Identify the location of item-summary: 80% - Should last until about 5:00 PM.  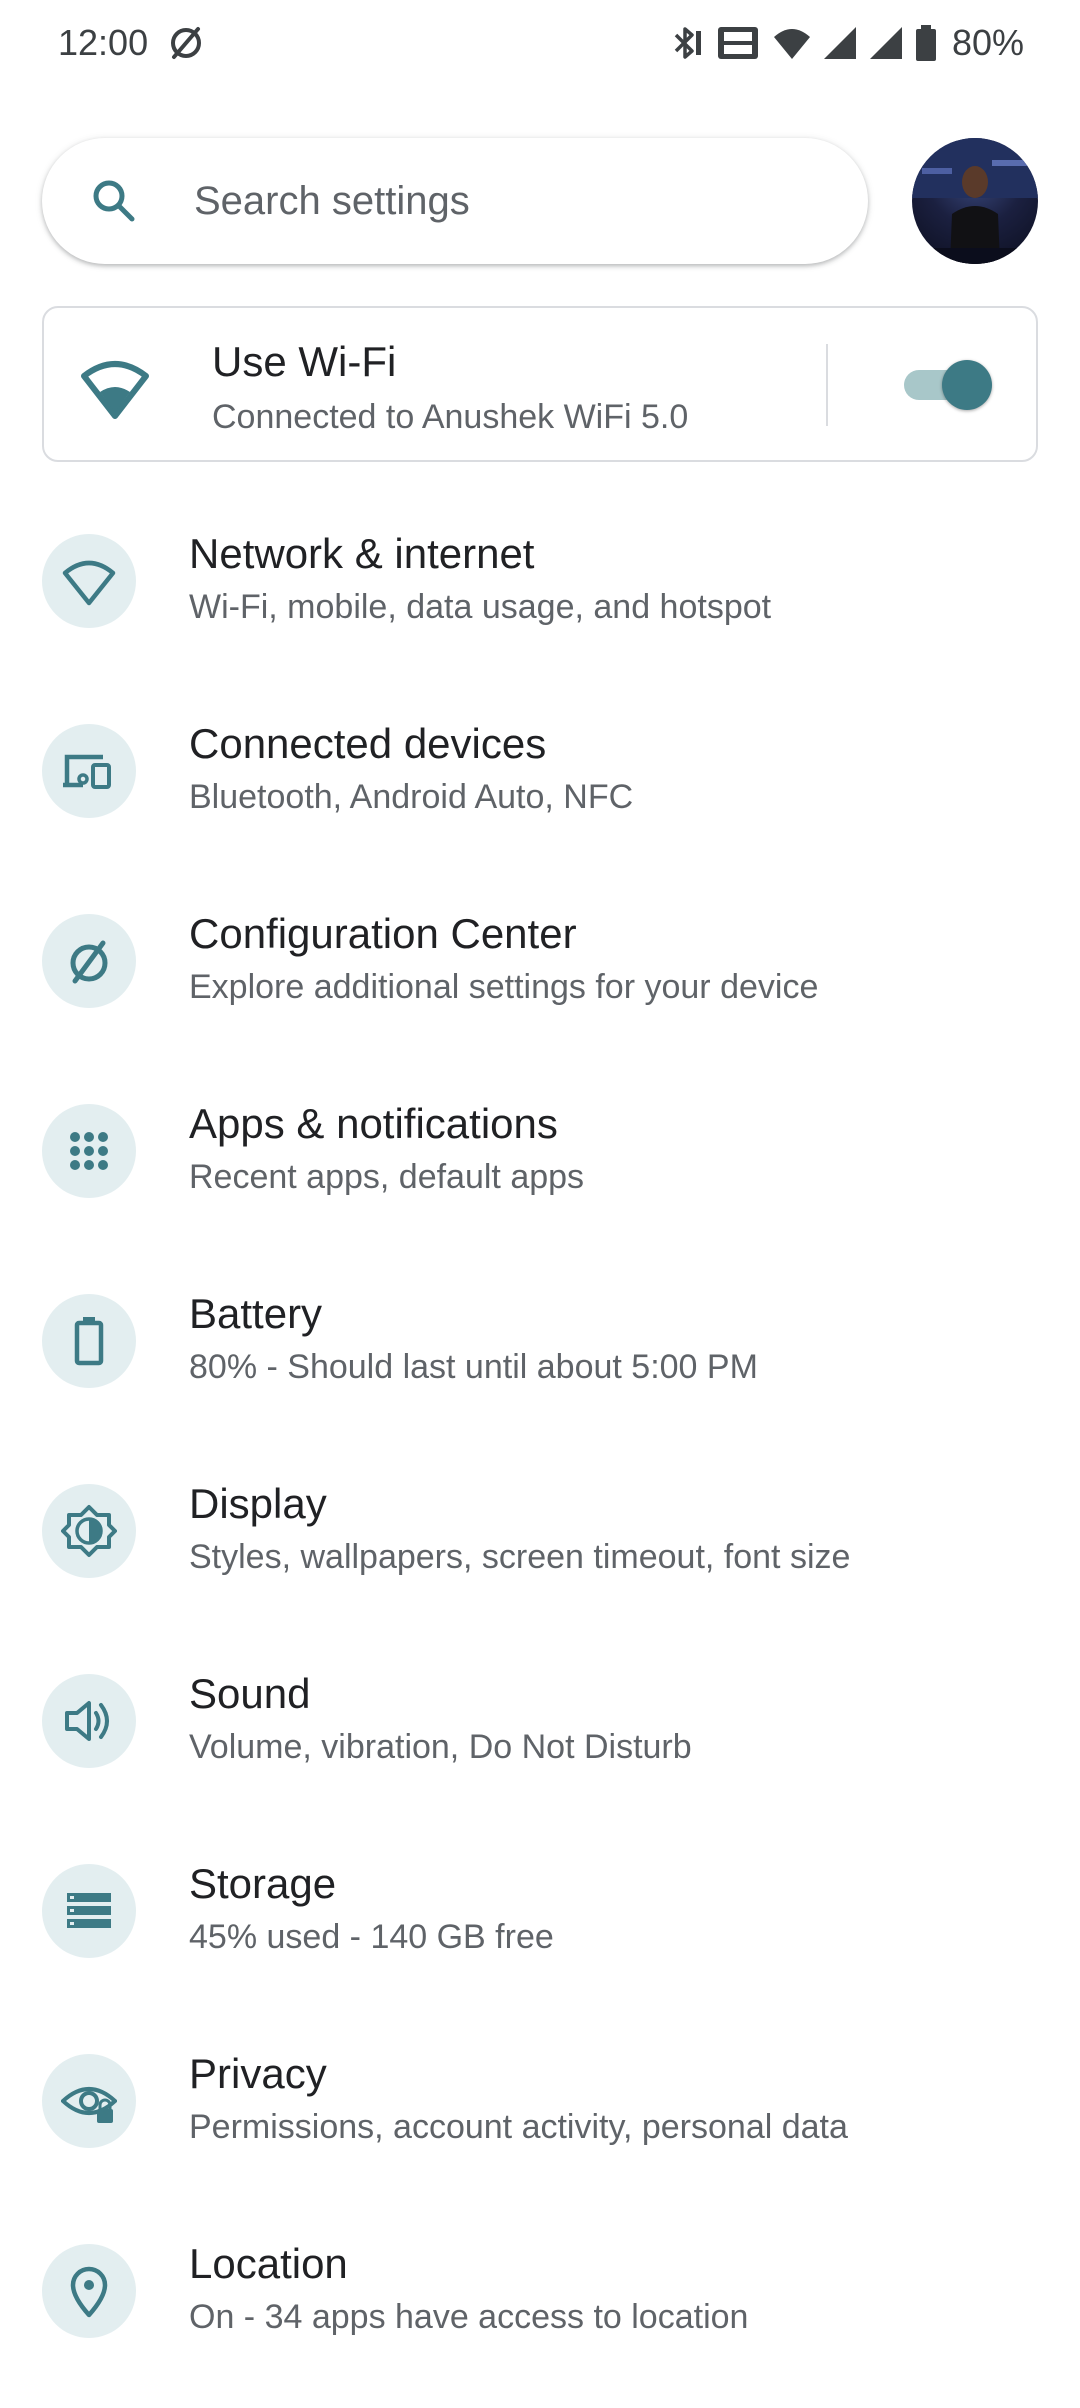
(473, 1367).